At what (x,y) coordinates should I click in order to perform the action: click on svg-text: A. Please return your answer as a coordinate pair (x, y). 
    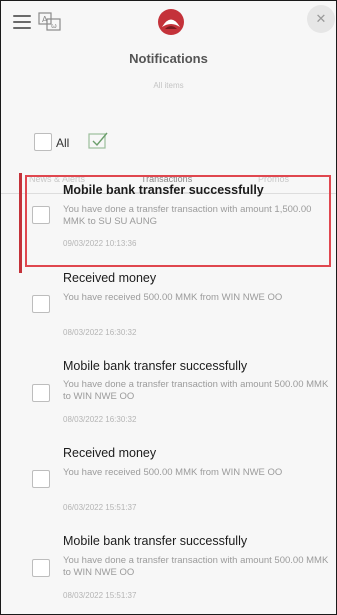
    Looking at the image, I should click on (45, 19).